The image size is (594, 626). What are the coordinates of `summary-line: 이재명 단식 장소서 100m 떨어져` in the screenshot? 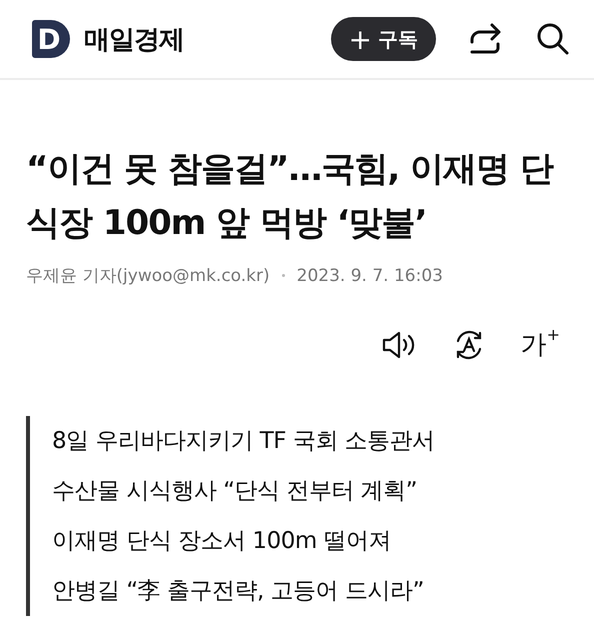 It's located at (222, 541).